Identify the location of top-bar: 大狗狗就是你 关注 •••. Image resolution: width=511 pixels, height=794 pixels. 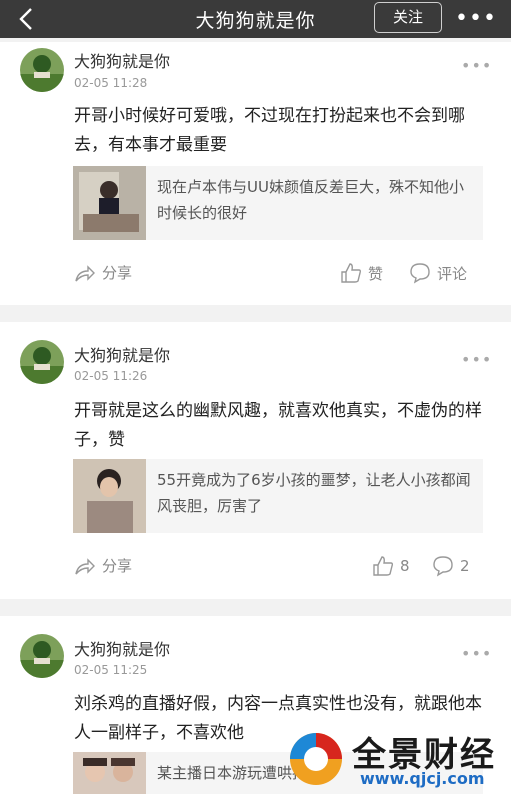
(255, 19).